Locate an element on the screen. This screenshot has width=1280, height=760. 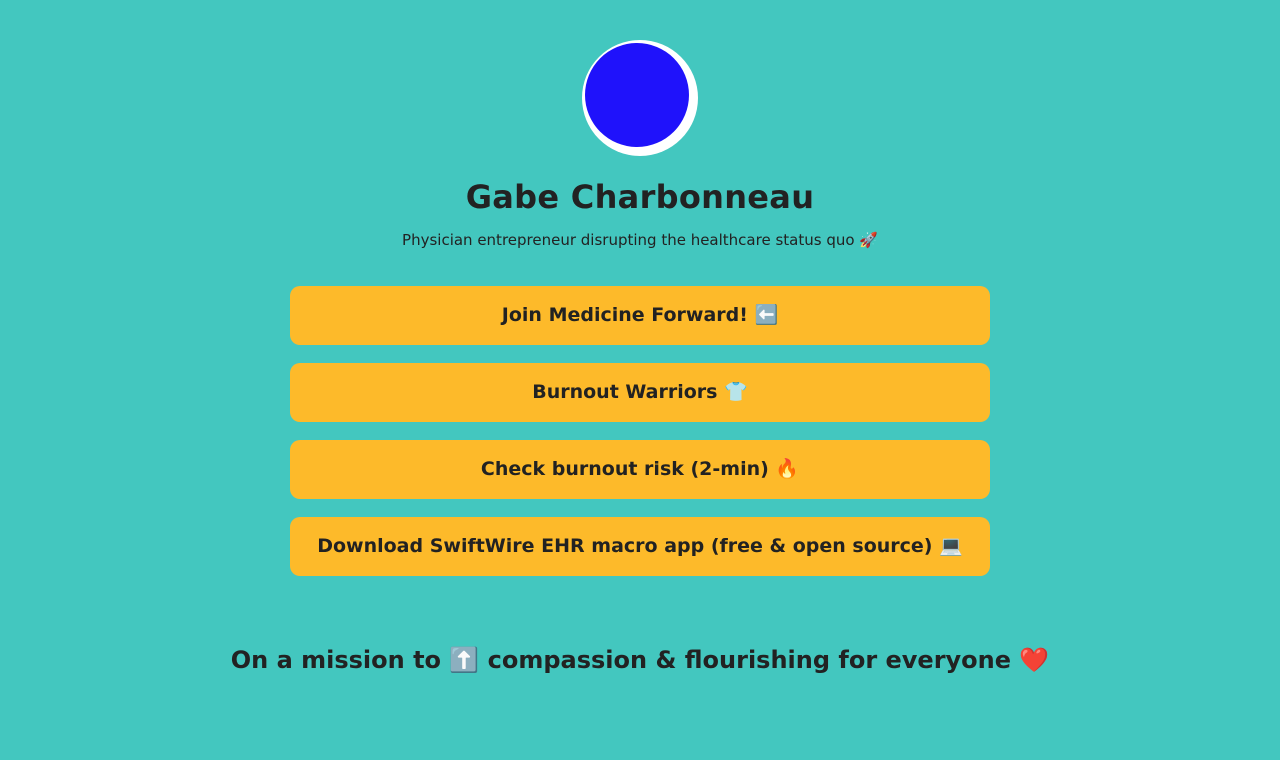
avatar is located at coordinates (640, 98).